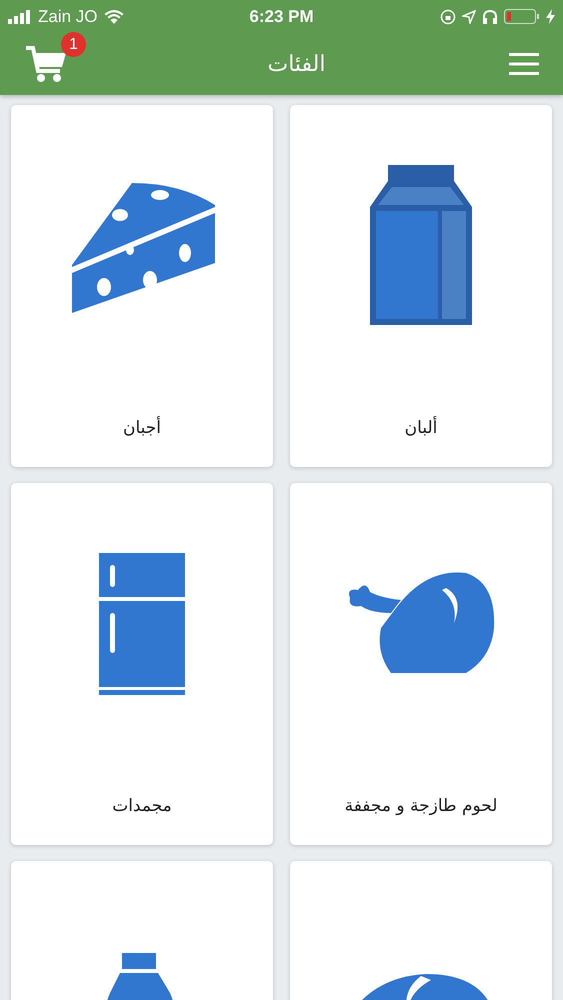 The image size is (563, 1000). Describe the element at coordinates (522, 16) in the screenshot. I see `battery-icon` at that location.